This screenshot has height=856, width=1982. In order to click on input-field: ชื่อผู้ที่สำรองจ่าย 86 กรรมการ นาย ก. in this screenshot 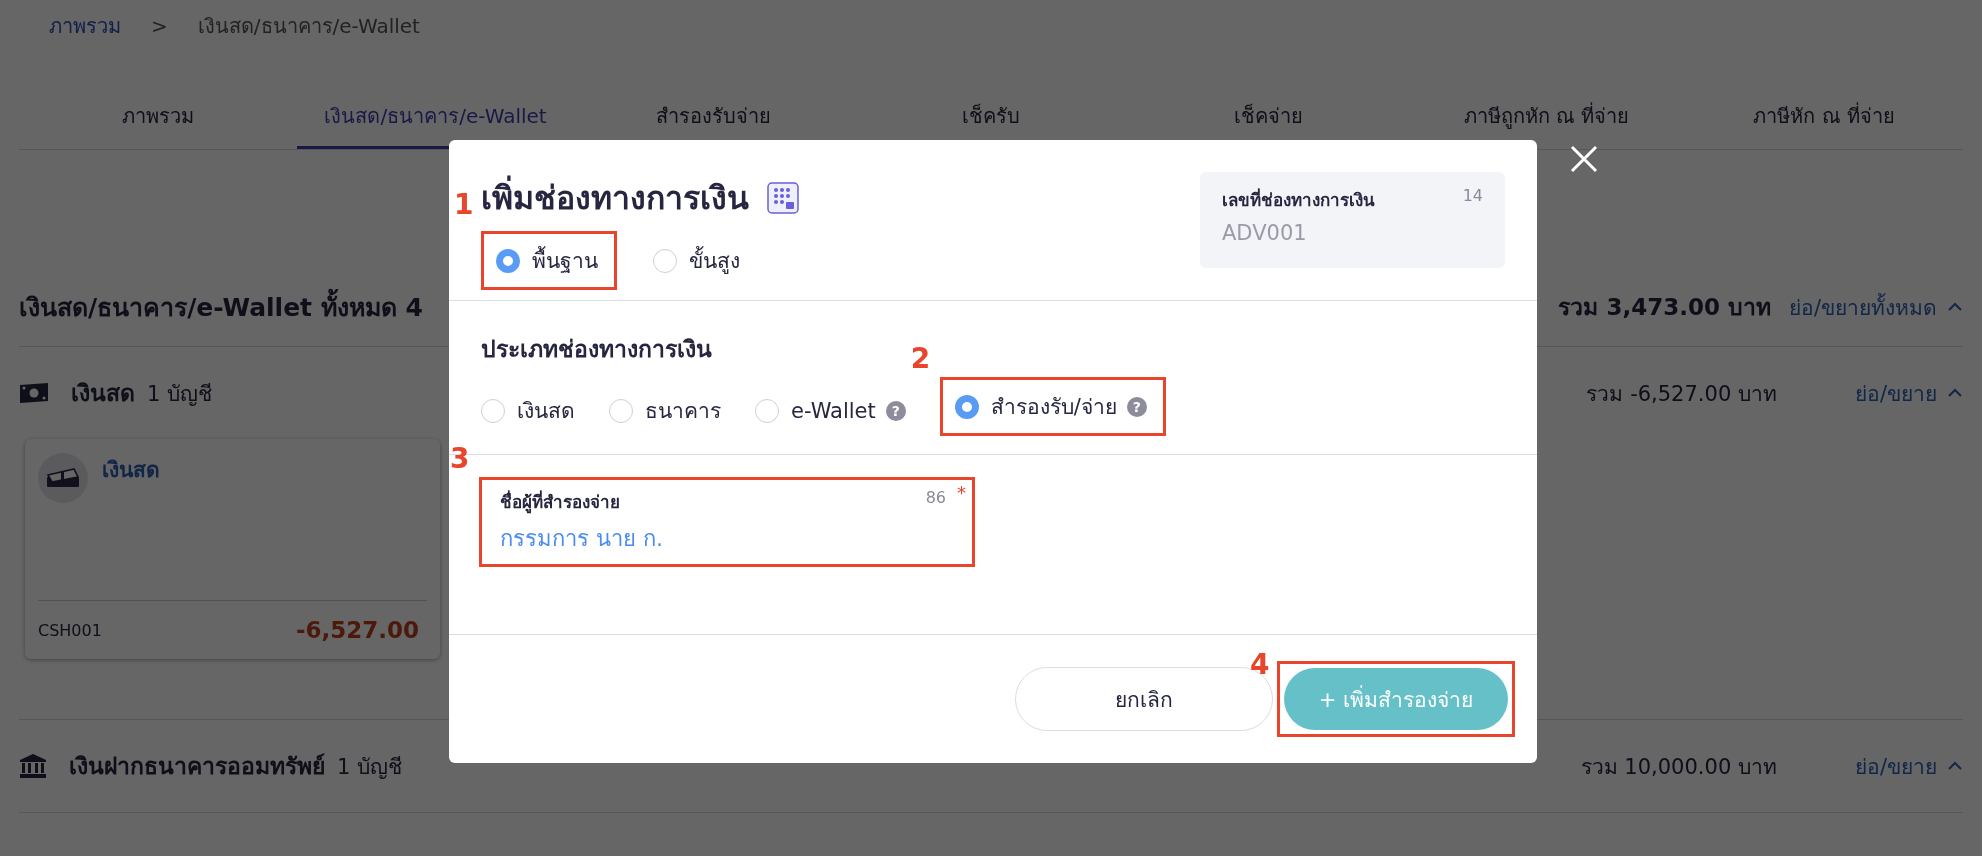, I will do `click(723, 522)`.